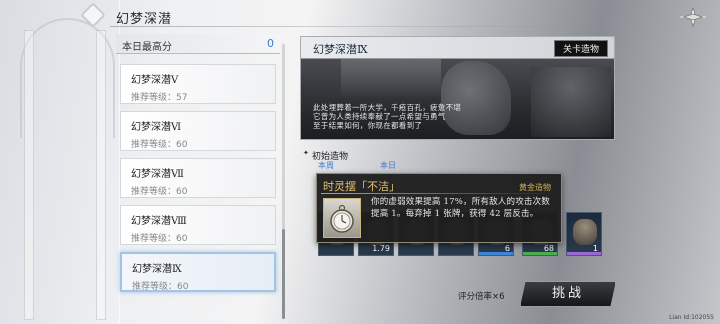  Describe the element at coordinates (155, 80) in the screenshot. I see `stage-name: 幻梦深潜Ⅴ` at that location.